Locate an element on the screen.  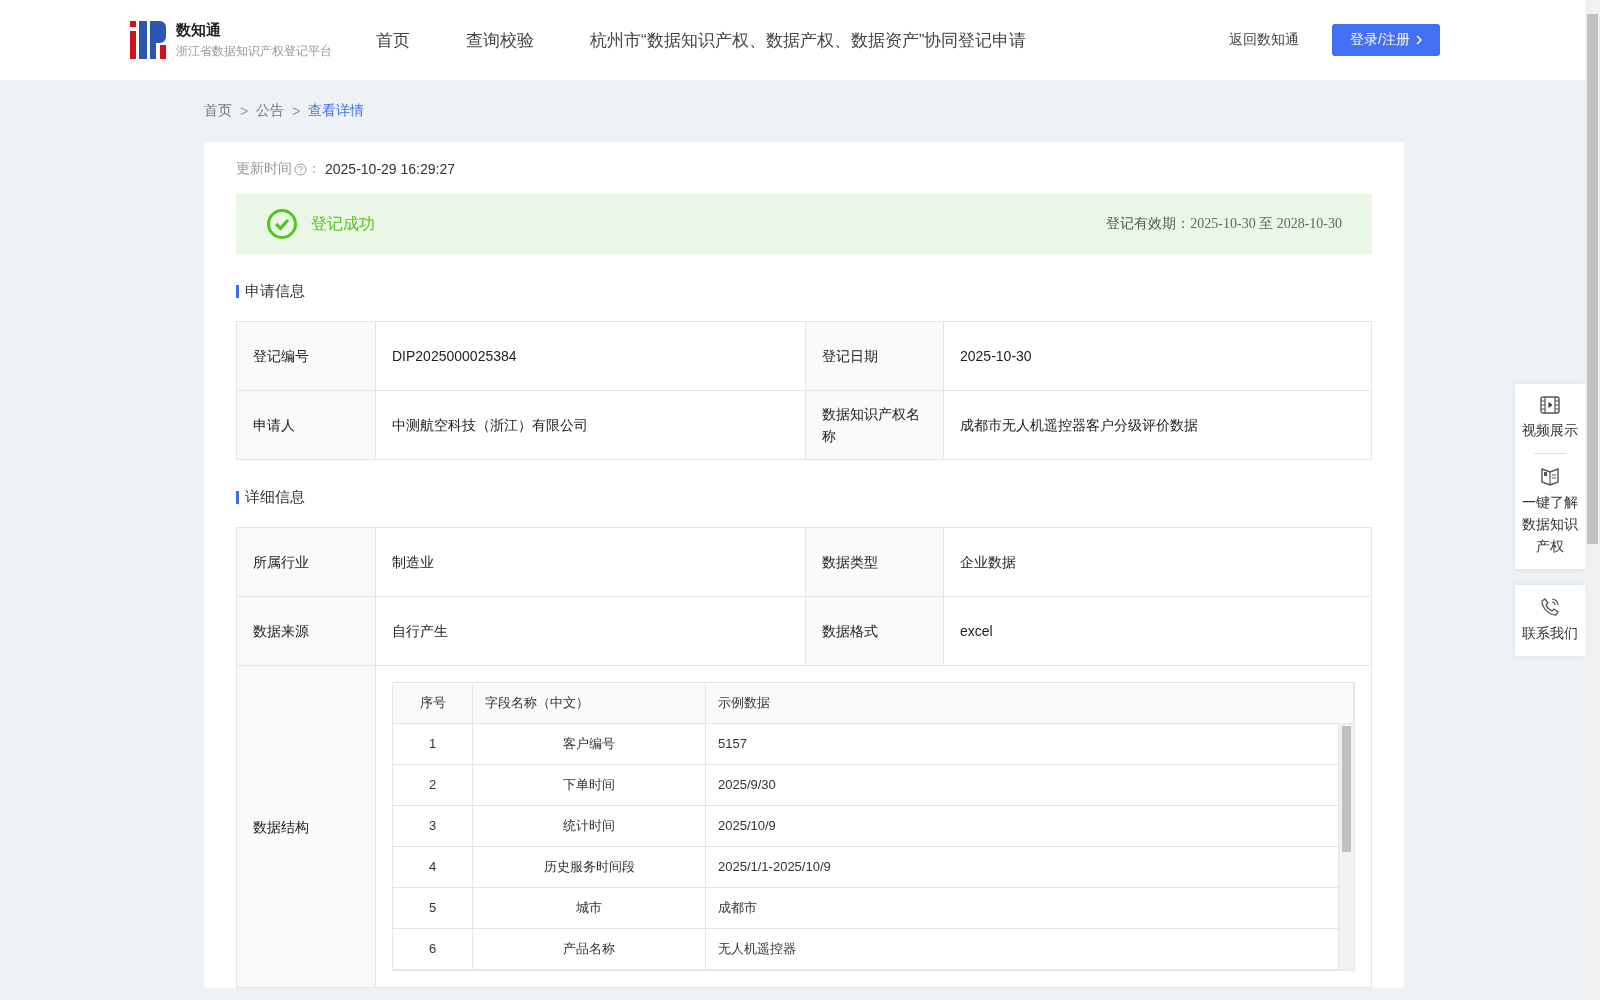
section-title: 申请信息 is located at coordinates (275, 291).